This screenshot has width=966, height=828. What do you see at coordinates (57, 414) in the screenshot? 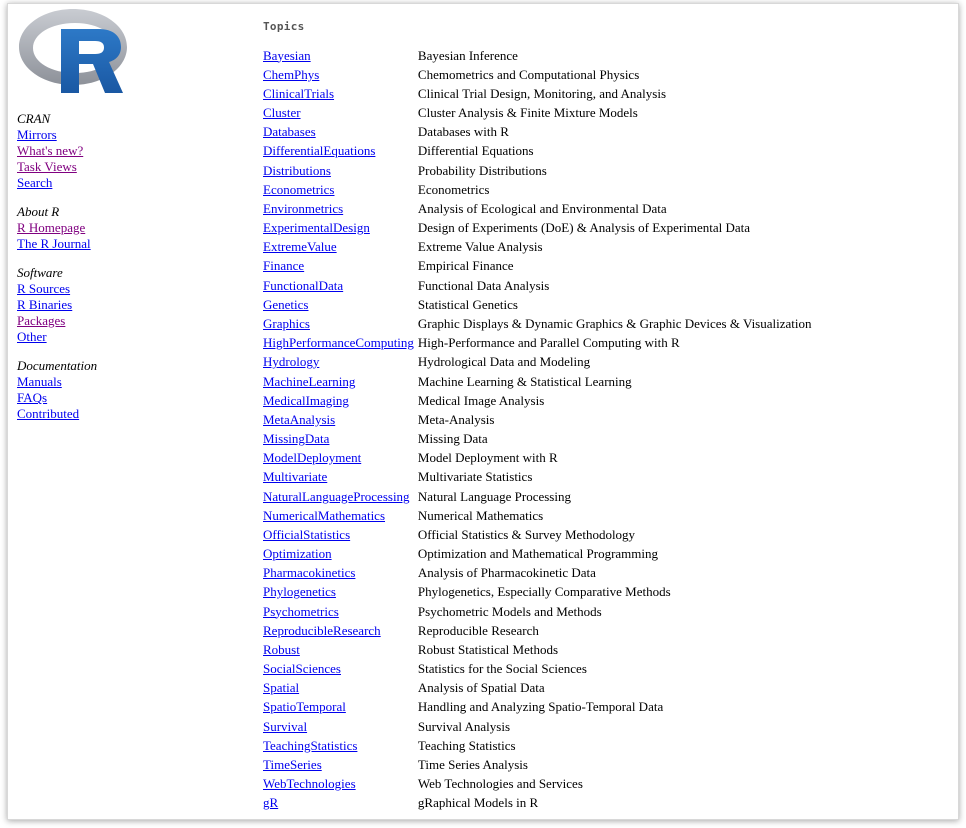
I see `sidebar-link-contributed: Contributed` at bounding box center [57, 414].